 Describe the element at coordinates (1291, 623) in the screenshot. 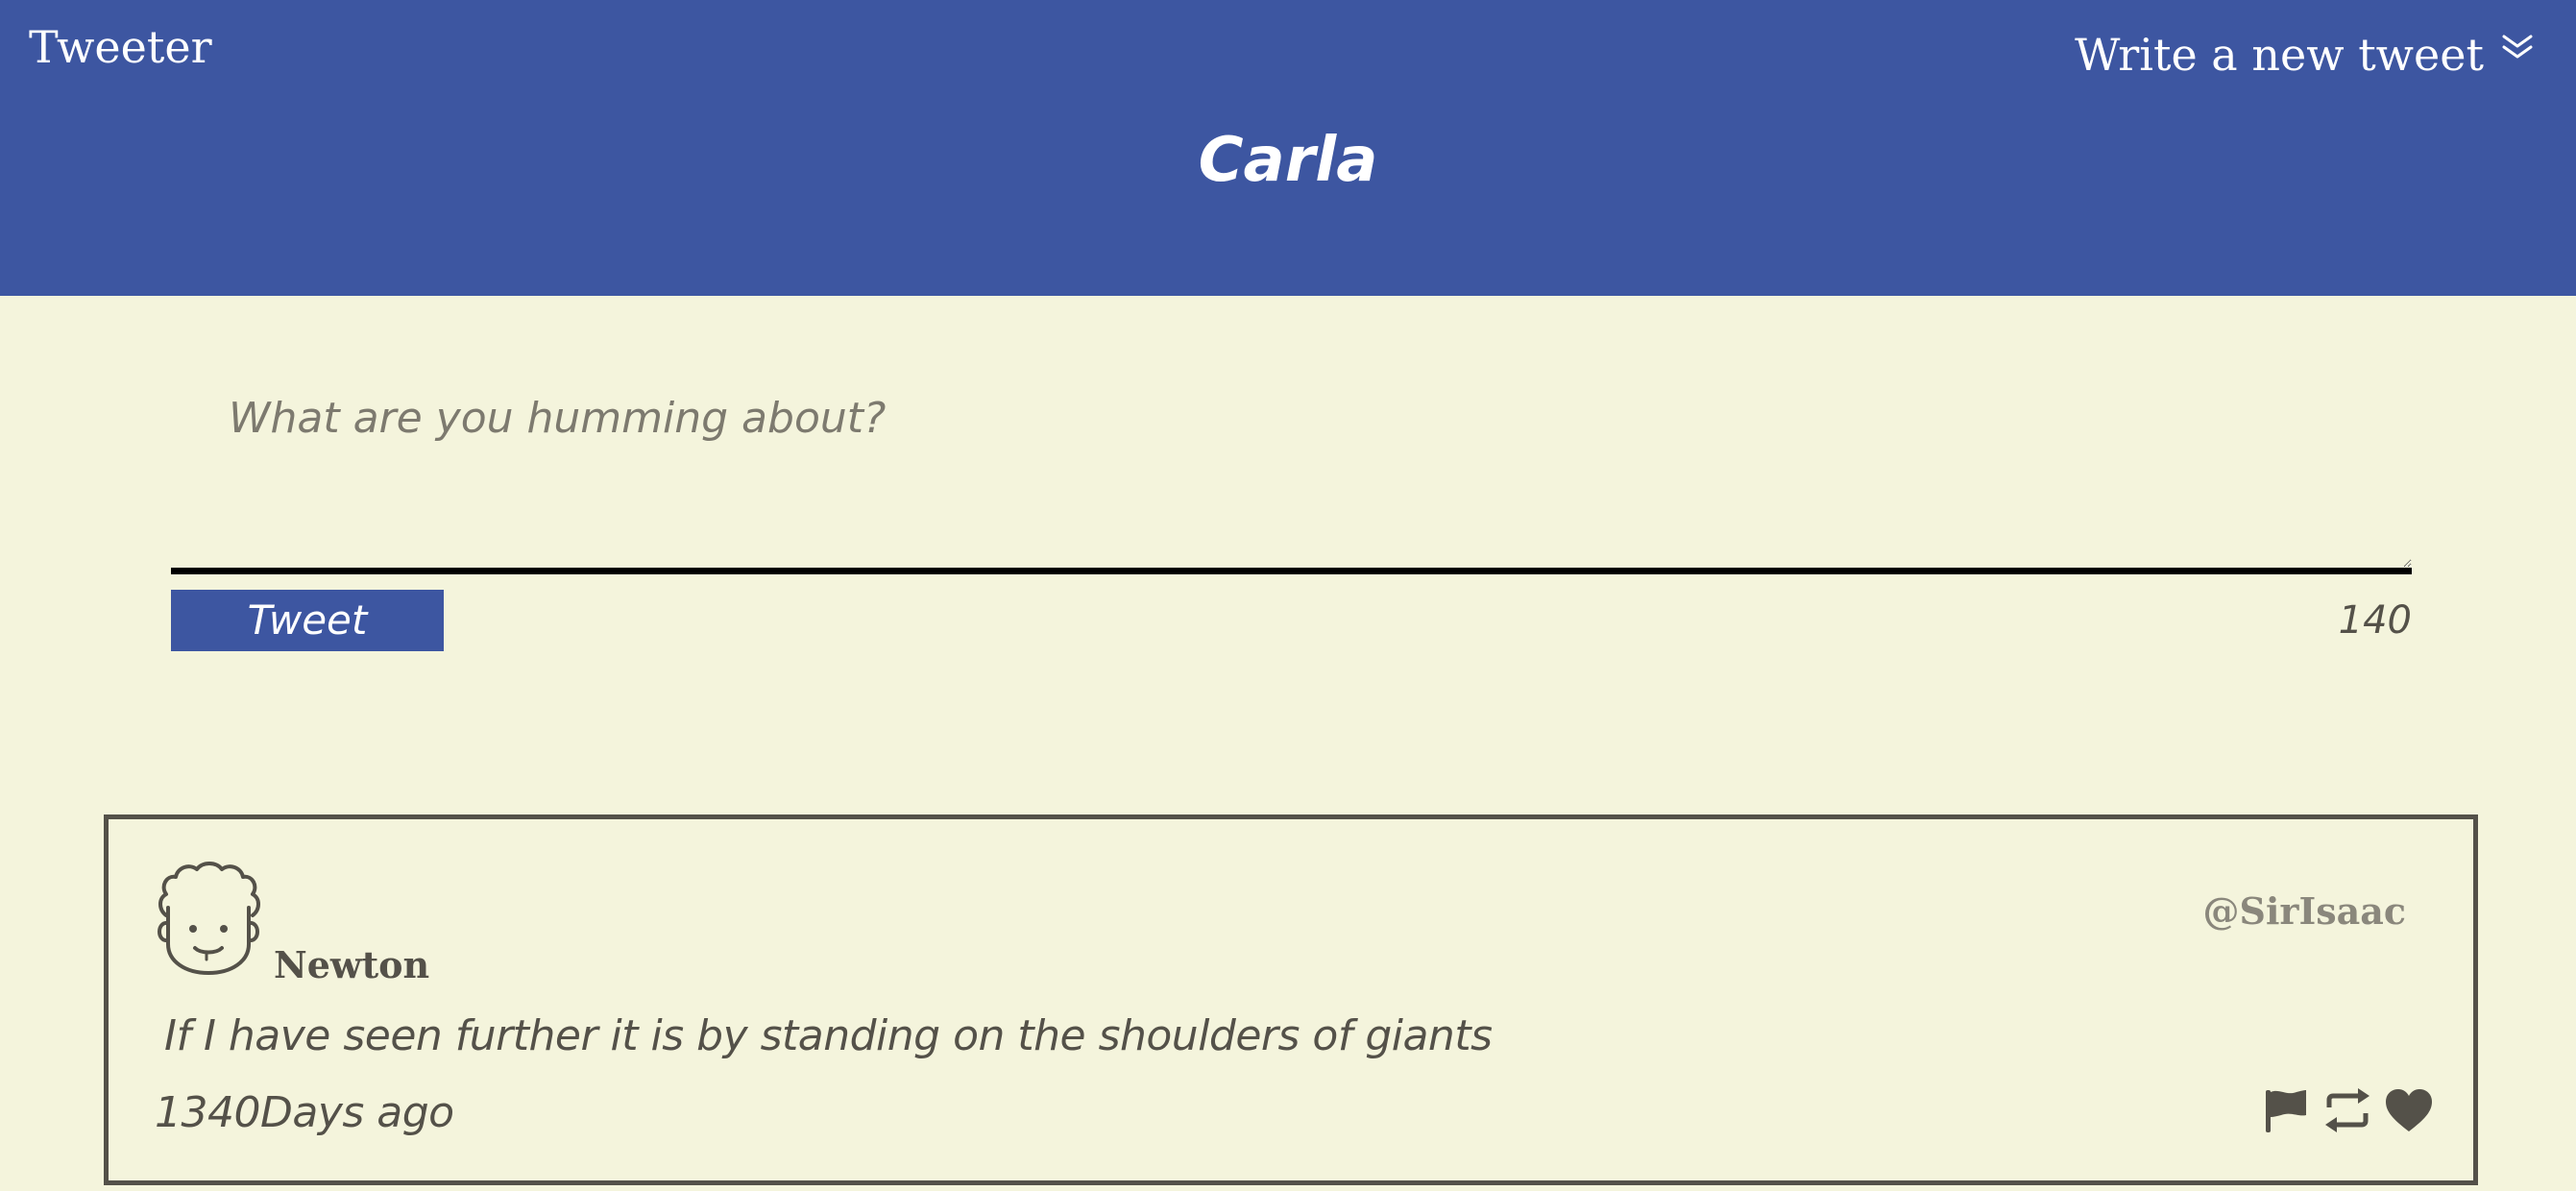

I see `compose-actions: Tweet 140` at that location.